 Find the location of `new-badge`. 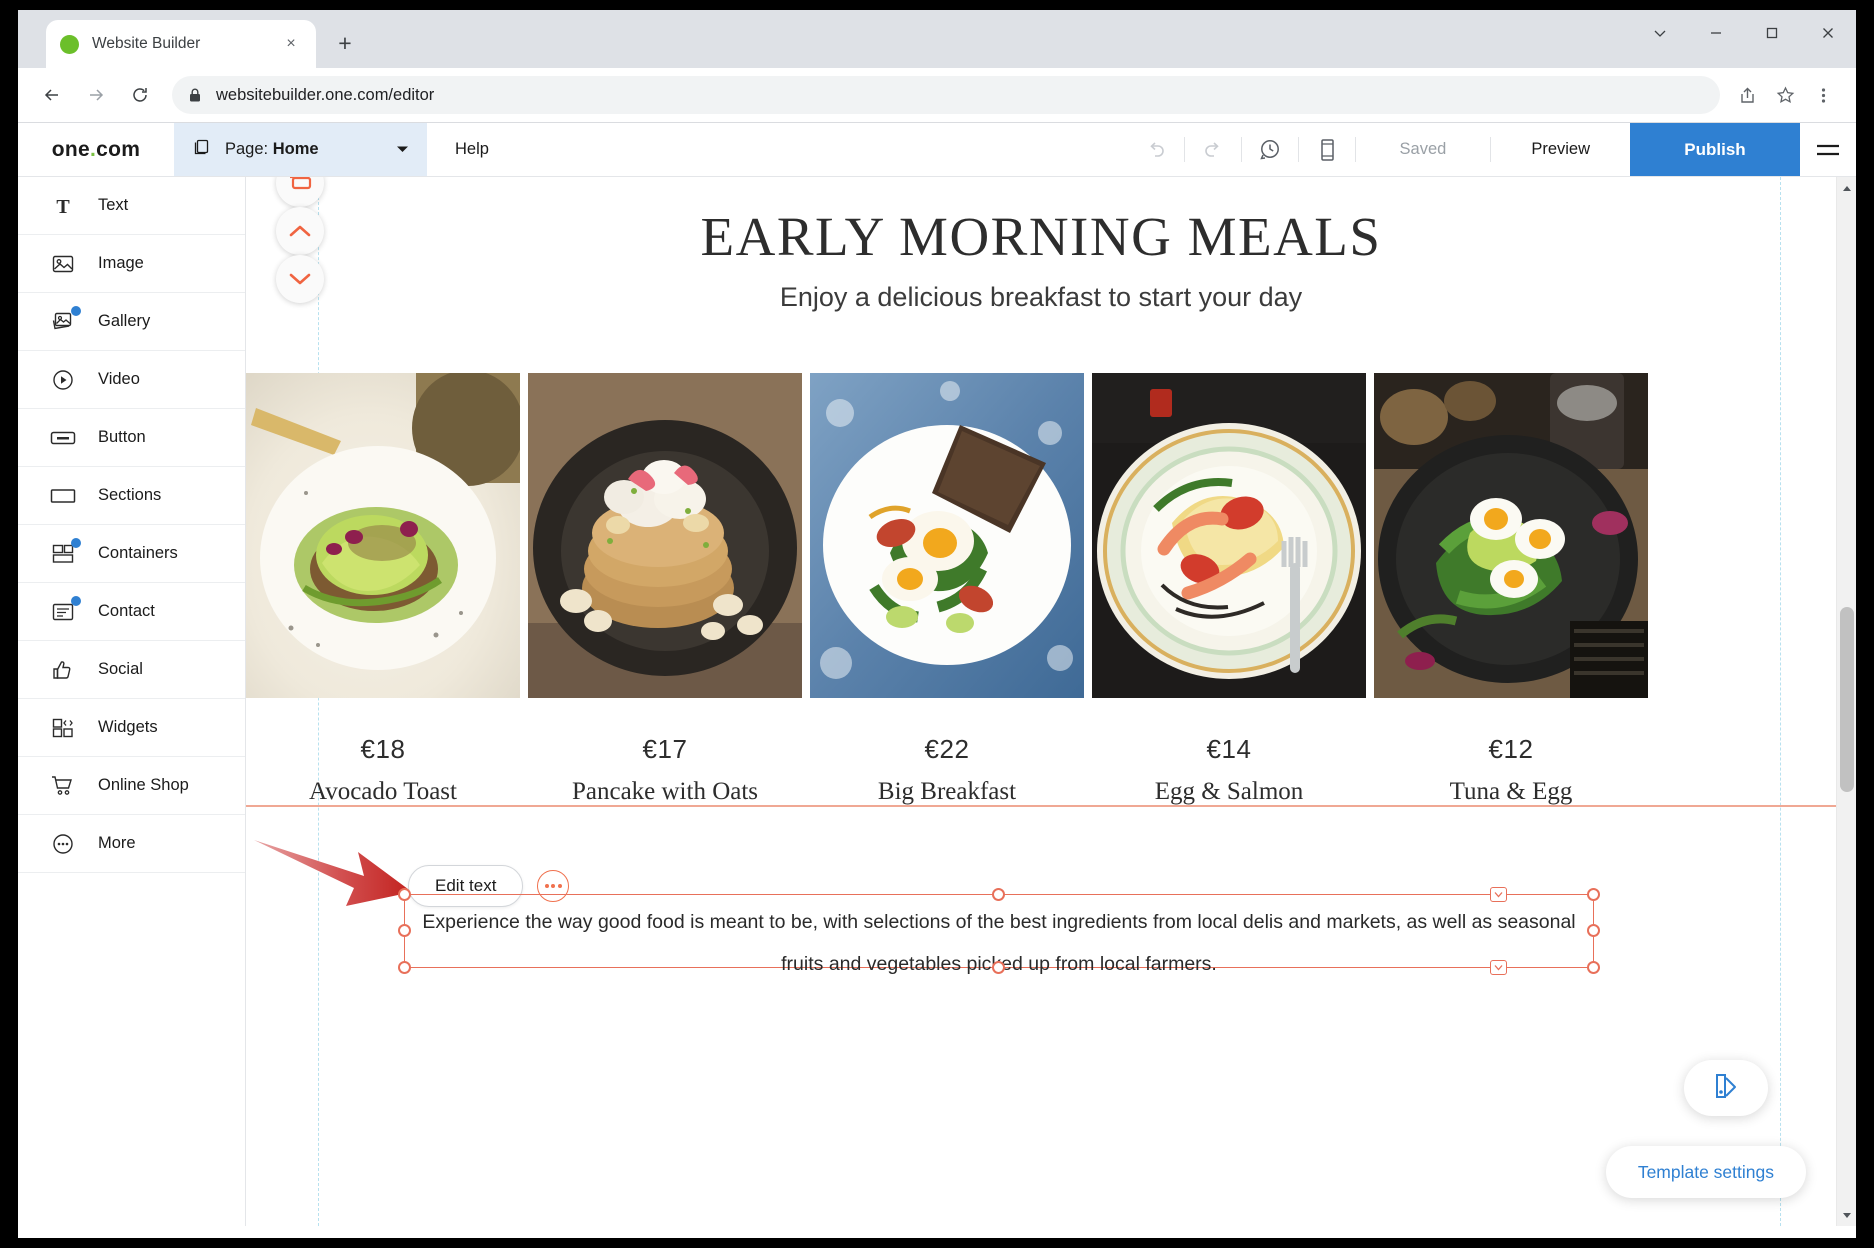

new-badge is located at coordinates (76, 600).